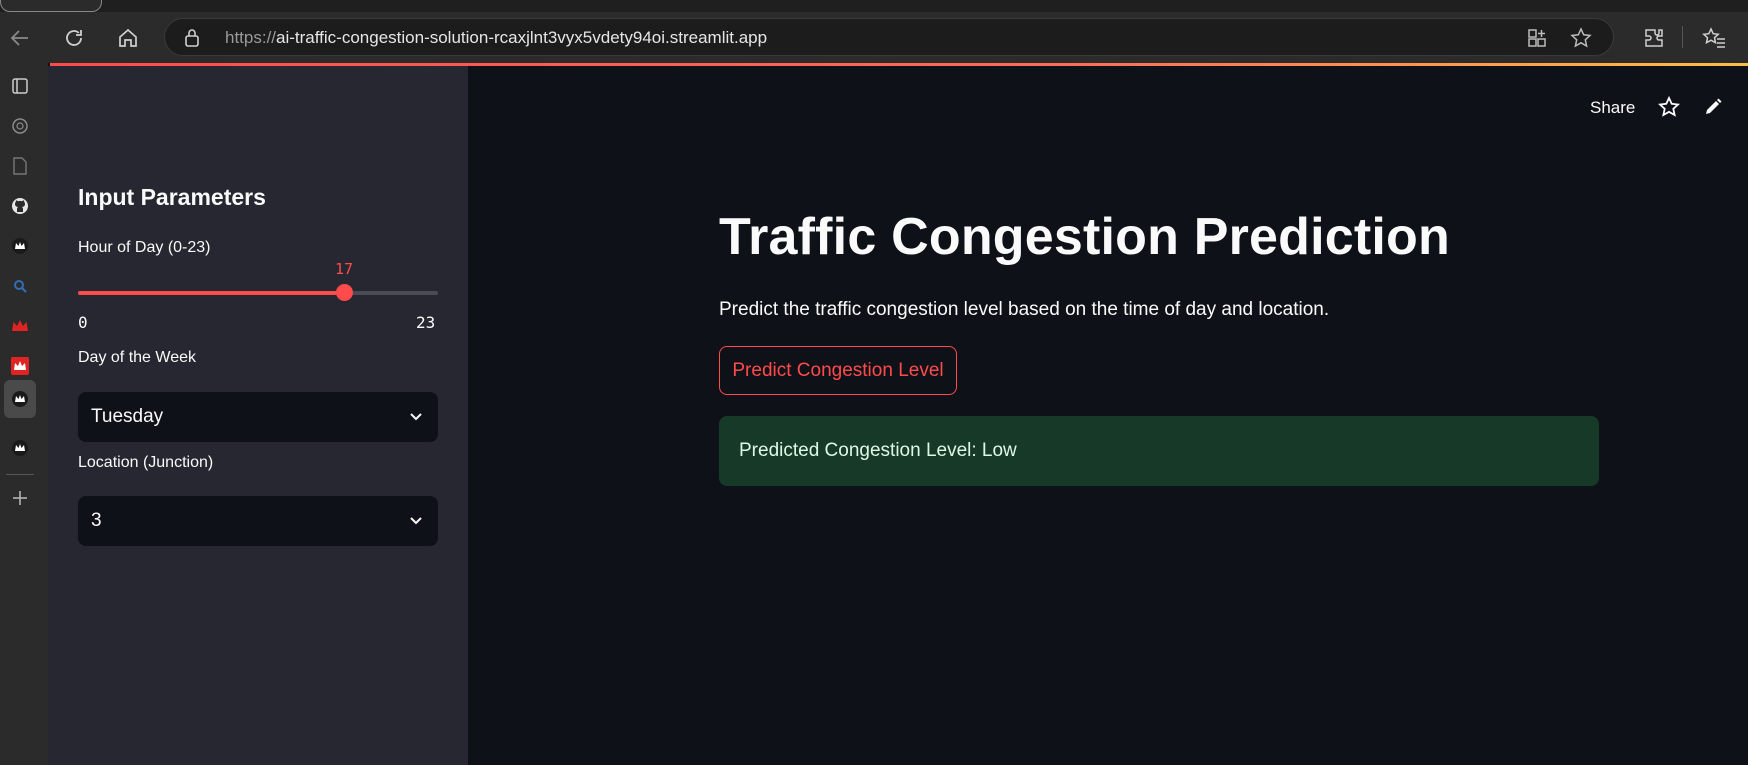  I want to click on prediction-result-alert: Predicted Congestion Level: Low, so click(1159, 451).